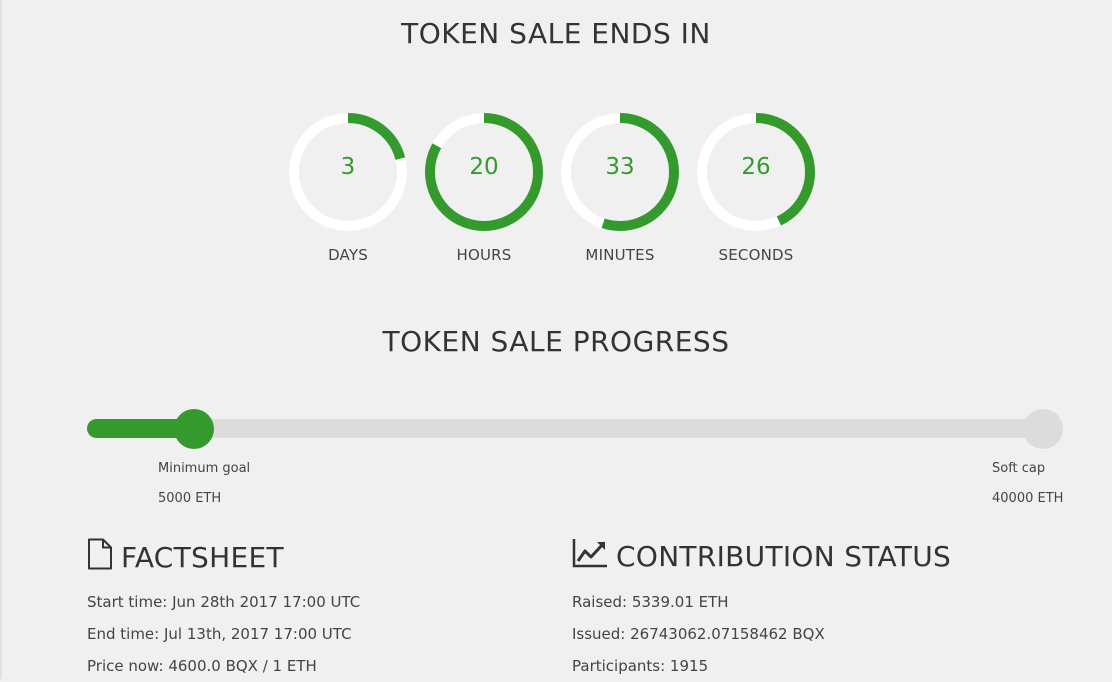 Image resolution: width=1112 pixels, height=682 pixels. Describe the element at coordinates (219, 634) in the screenshot. I see `factsheet-end-time: End time: Jul 13th, 2017 17:00 UTC` at that location.